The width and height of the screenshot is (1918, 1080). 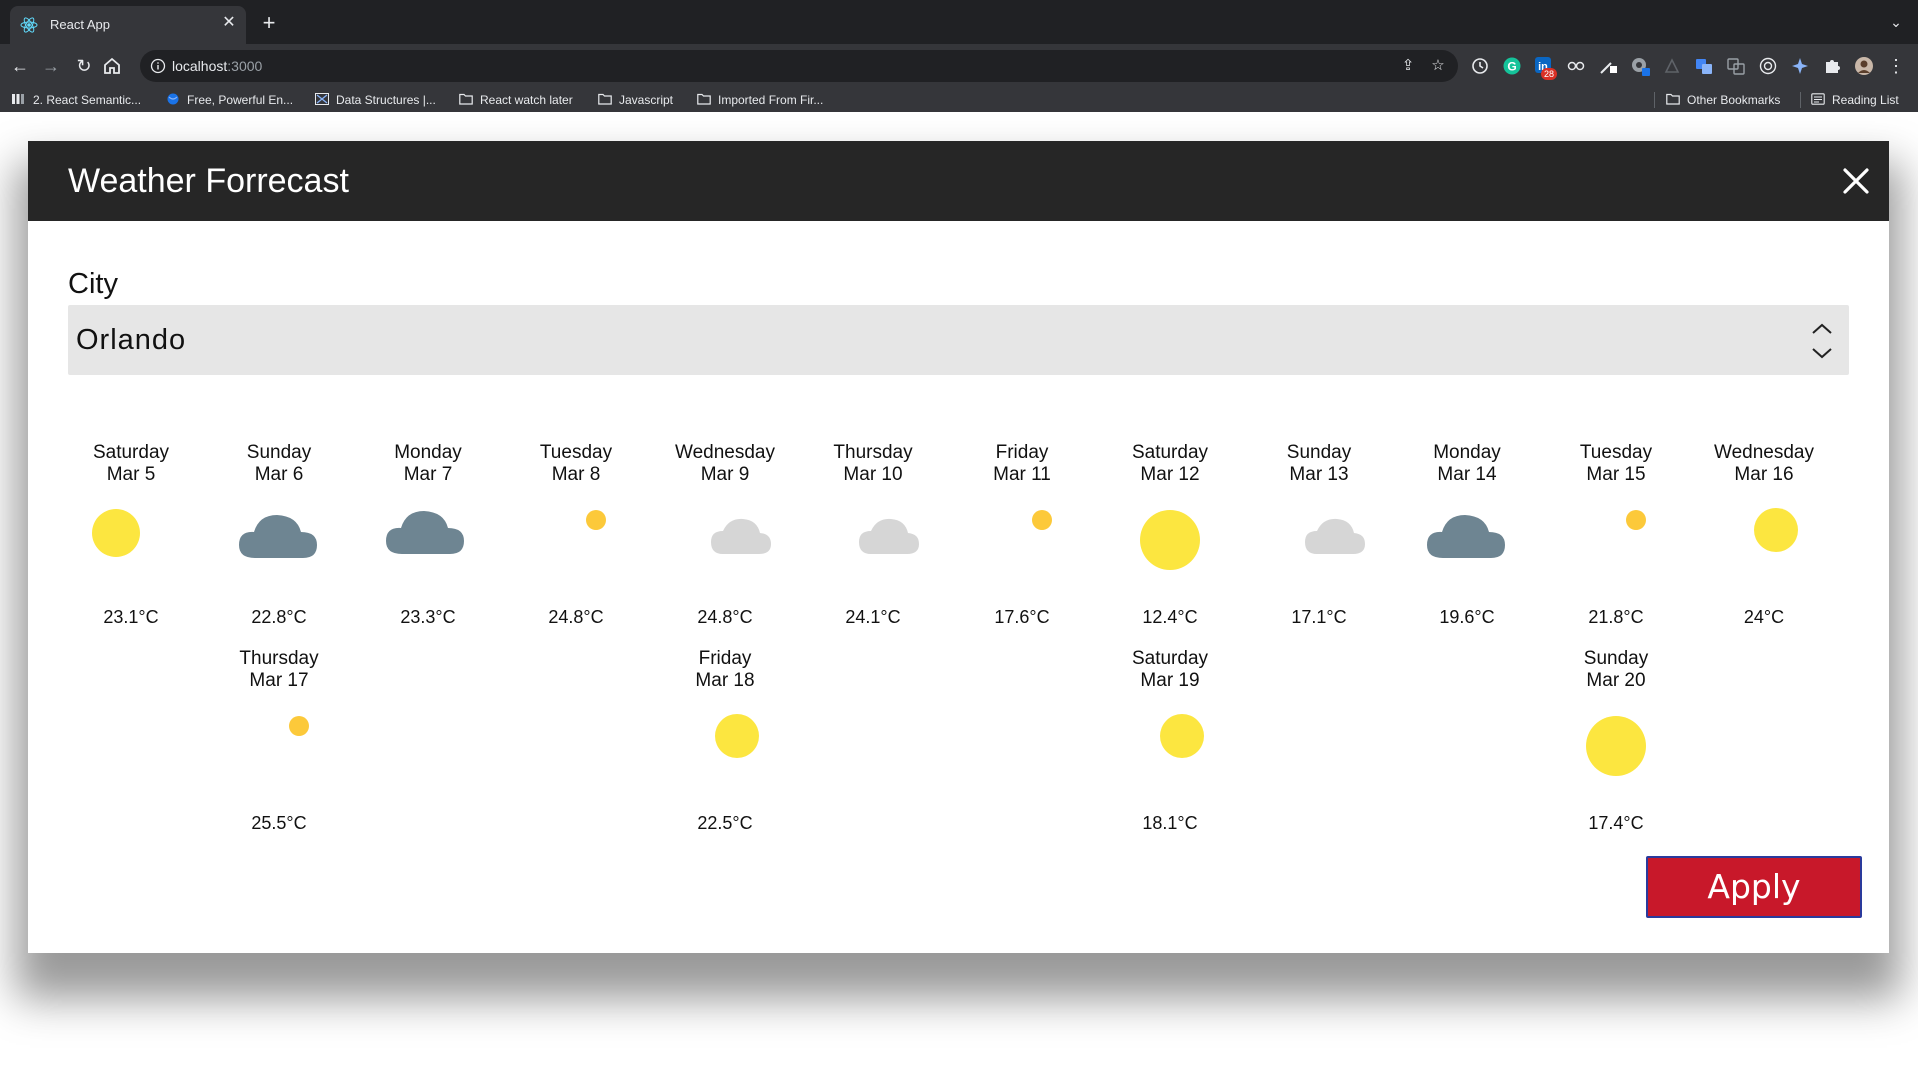 What do you see at coordinates (1822, 341) in the screenshot?
I see `select-arrows-icon` at bounding box center [1822, 341].